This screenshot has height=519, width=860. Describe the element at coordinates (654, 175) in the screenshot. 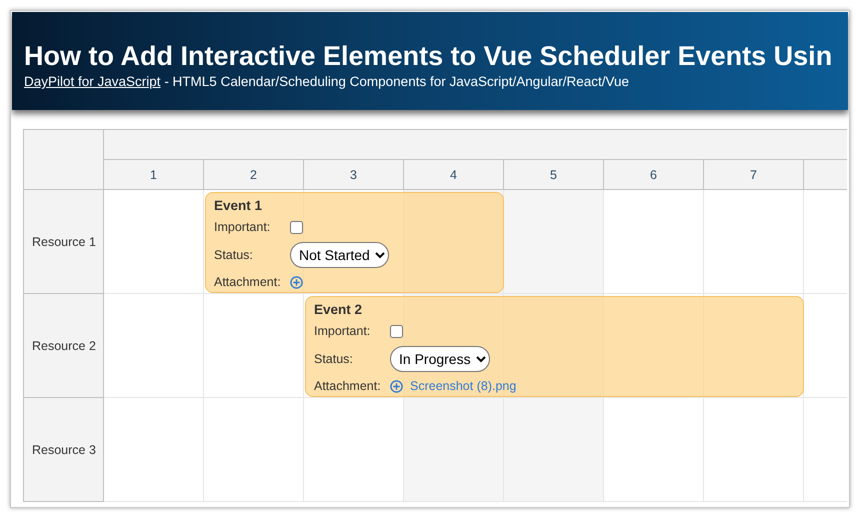

I see `column-header: 6` at that location.